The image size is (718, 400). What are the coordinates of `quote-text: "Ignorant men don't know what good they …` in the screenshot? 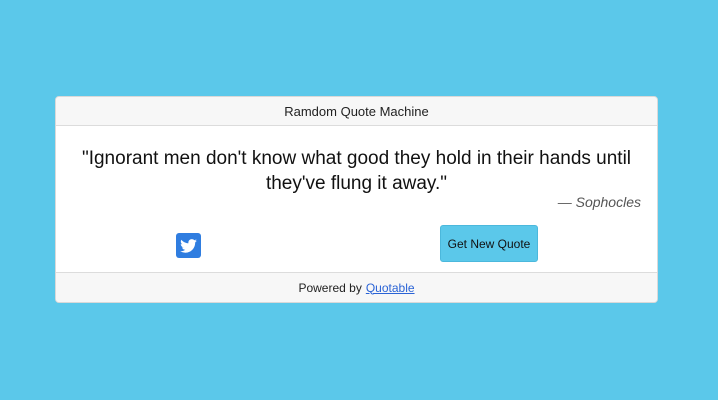 It's located at (356, 171).